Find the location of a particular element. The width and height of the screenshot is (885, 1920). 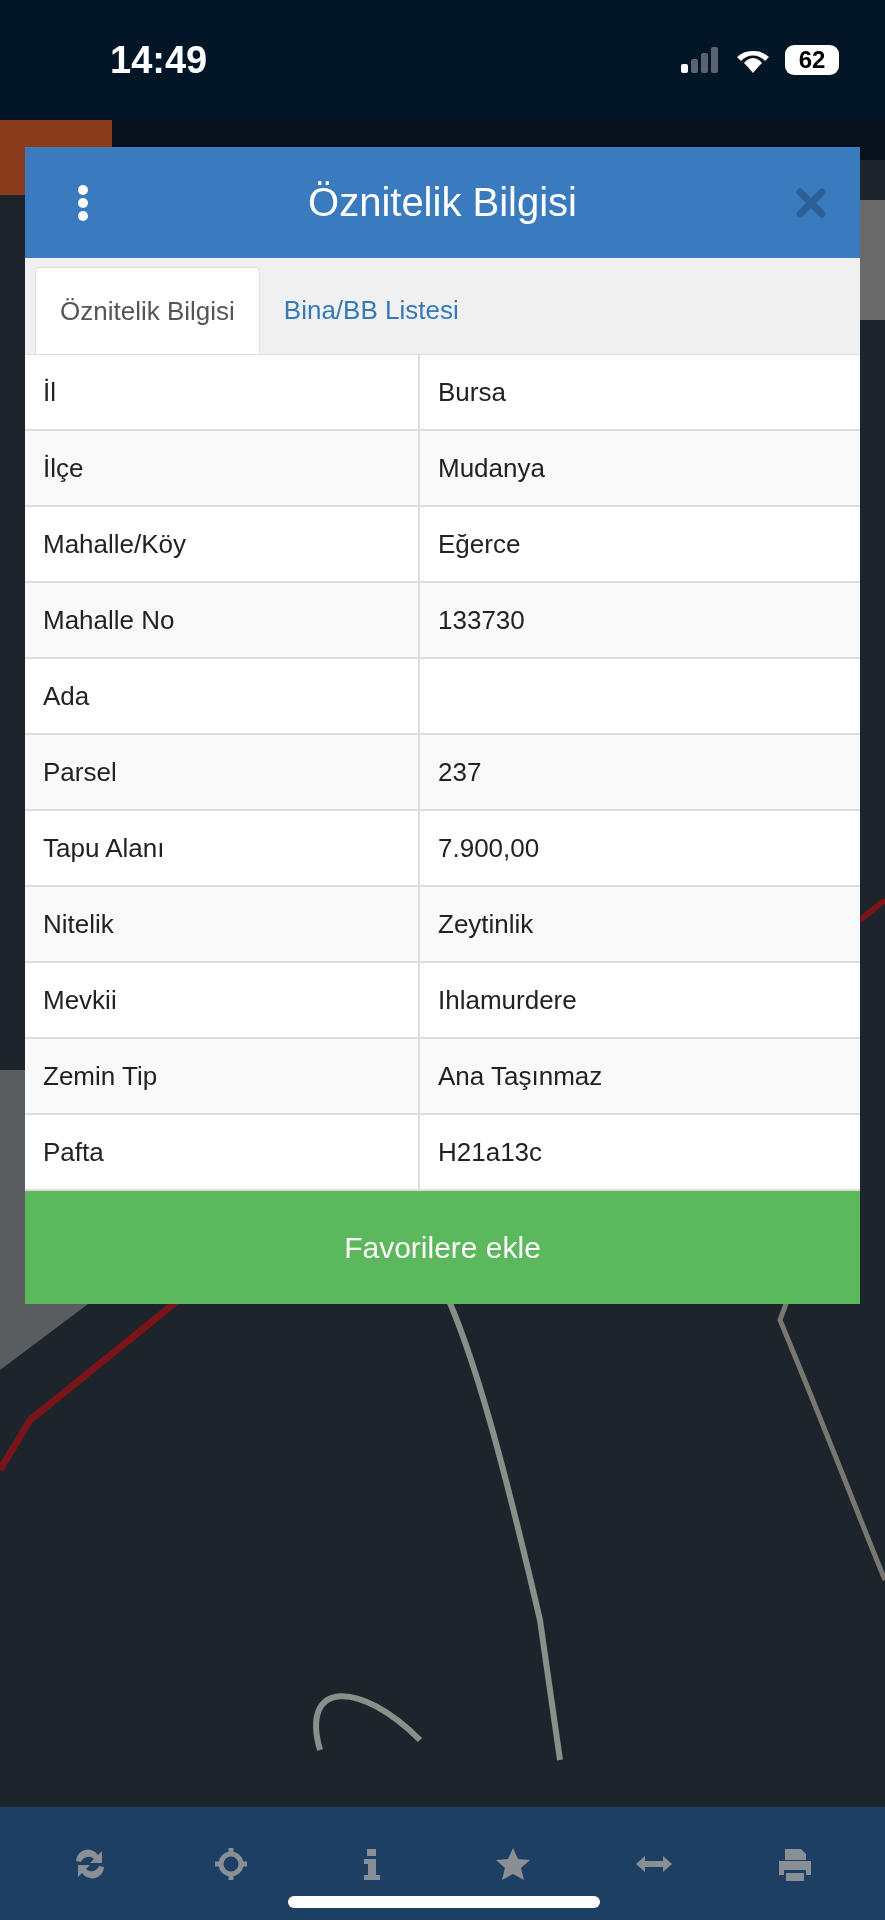

table-cell: 7.900,00 is located at coordinates (639, 848).